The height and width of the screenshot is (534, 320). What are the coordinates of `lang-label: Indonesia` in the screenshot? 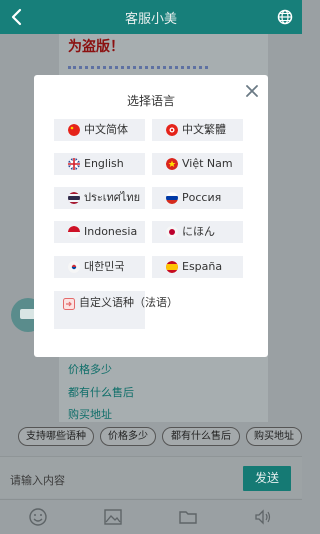 It's located at (111, 231).